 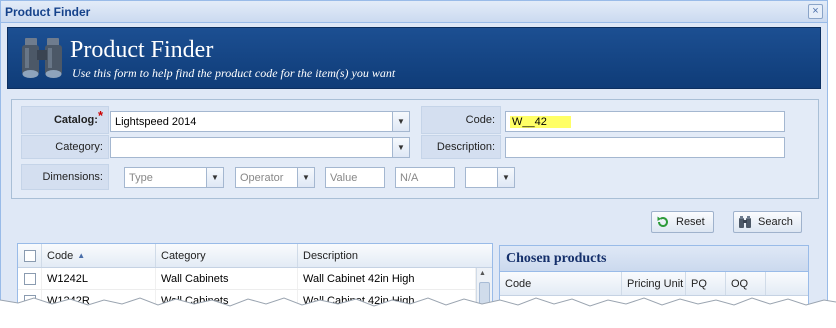 What do you see at coordinates (480, 120) in the screenshot?
I see `code-label: Code:` at bounding box center [480, 120].